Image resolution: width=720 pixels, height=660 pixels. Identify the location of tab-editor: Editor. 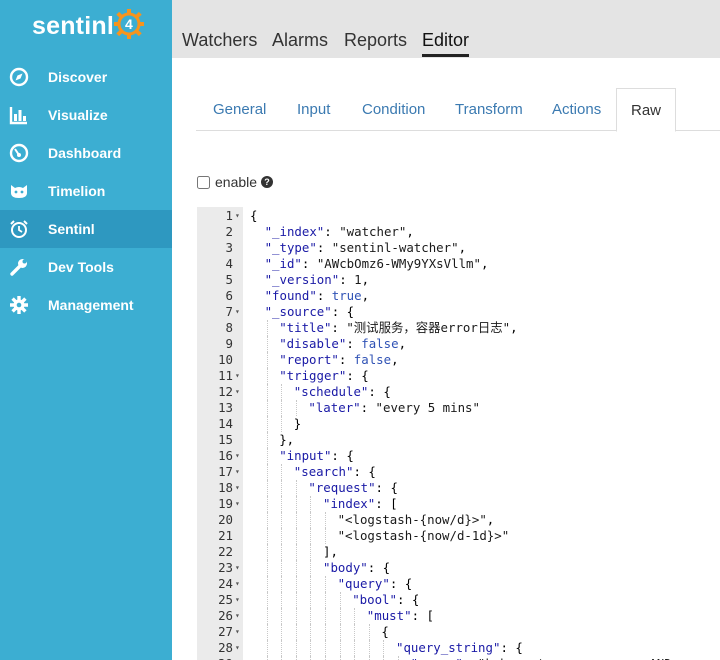
(446, 43).